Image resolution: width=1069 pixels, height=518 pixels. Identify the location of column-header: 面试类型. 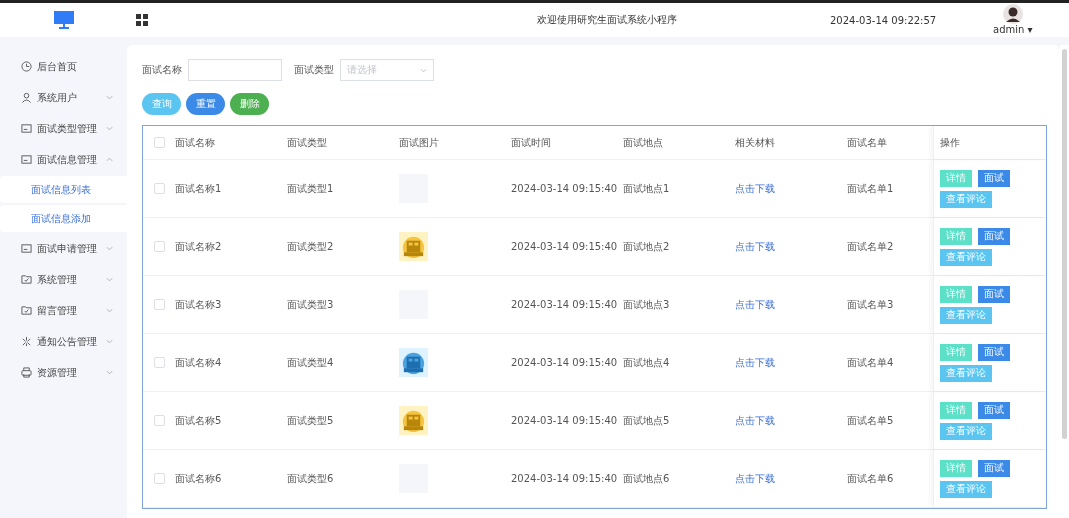
(307, 142).